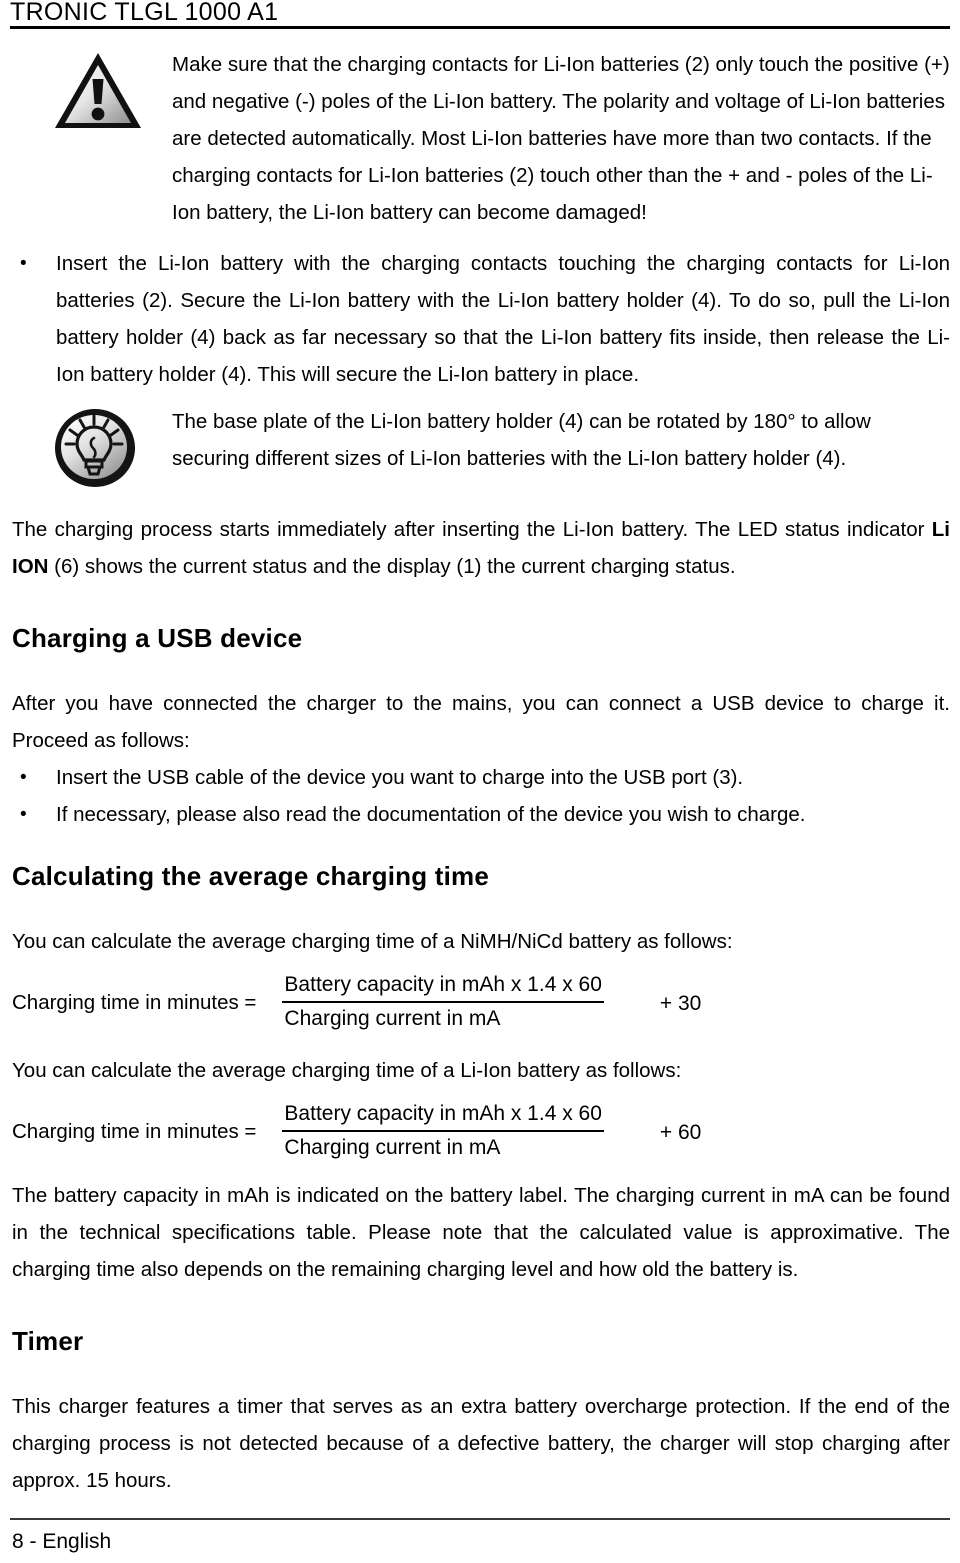  I want to click on formula-liion-numerator: Battery capacity in mAh x 1.4 x 60, so click(443, 1116).